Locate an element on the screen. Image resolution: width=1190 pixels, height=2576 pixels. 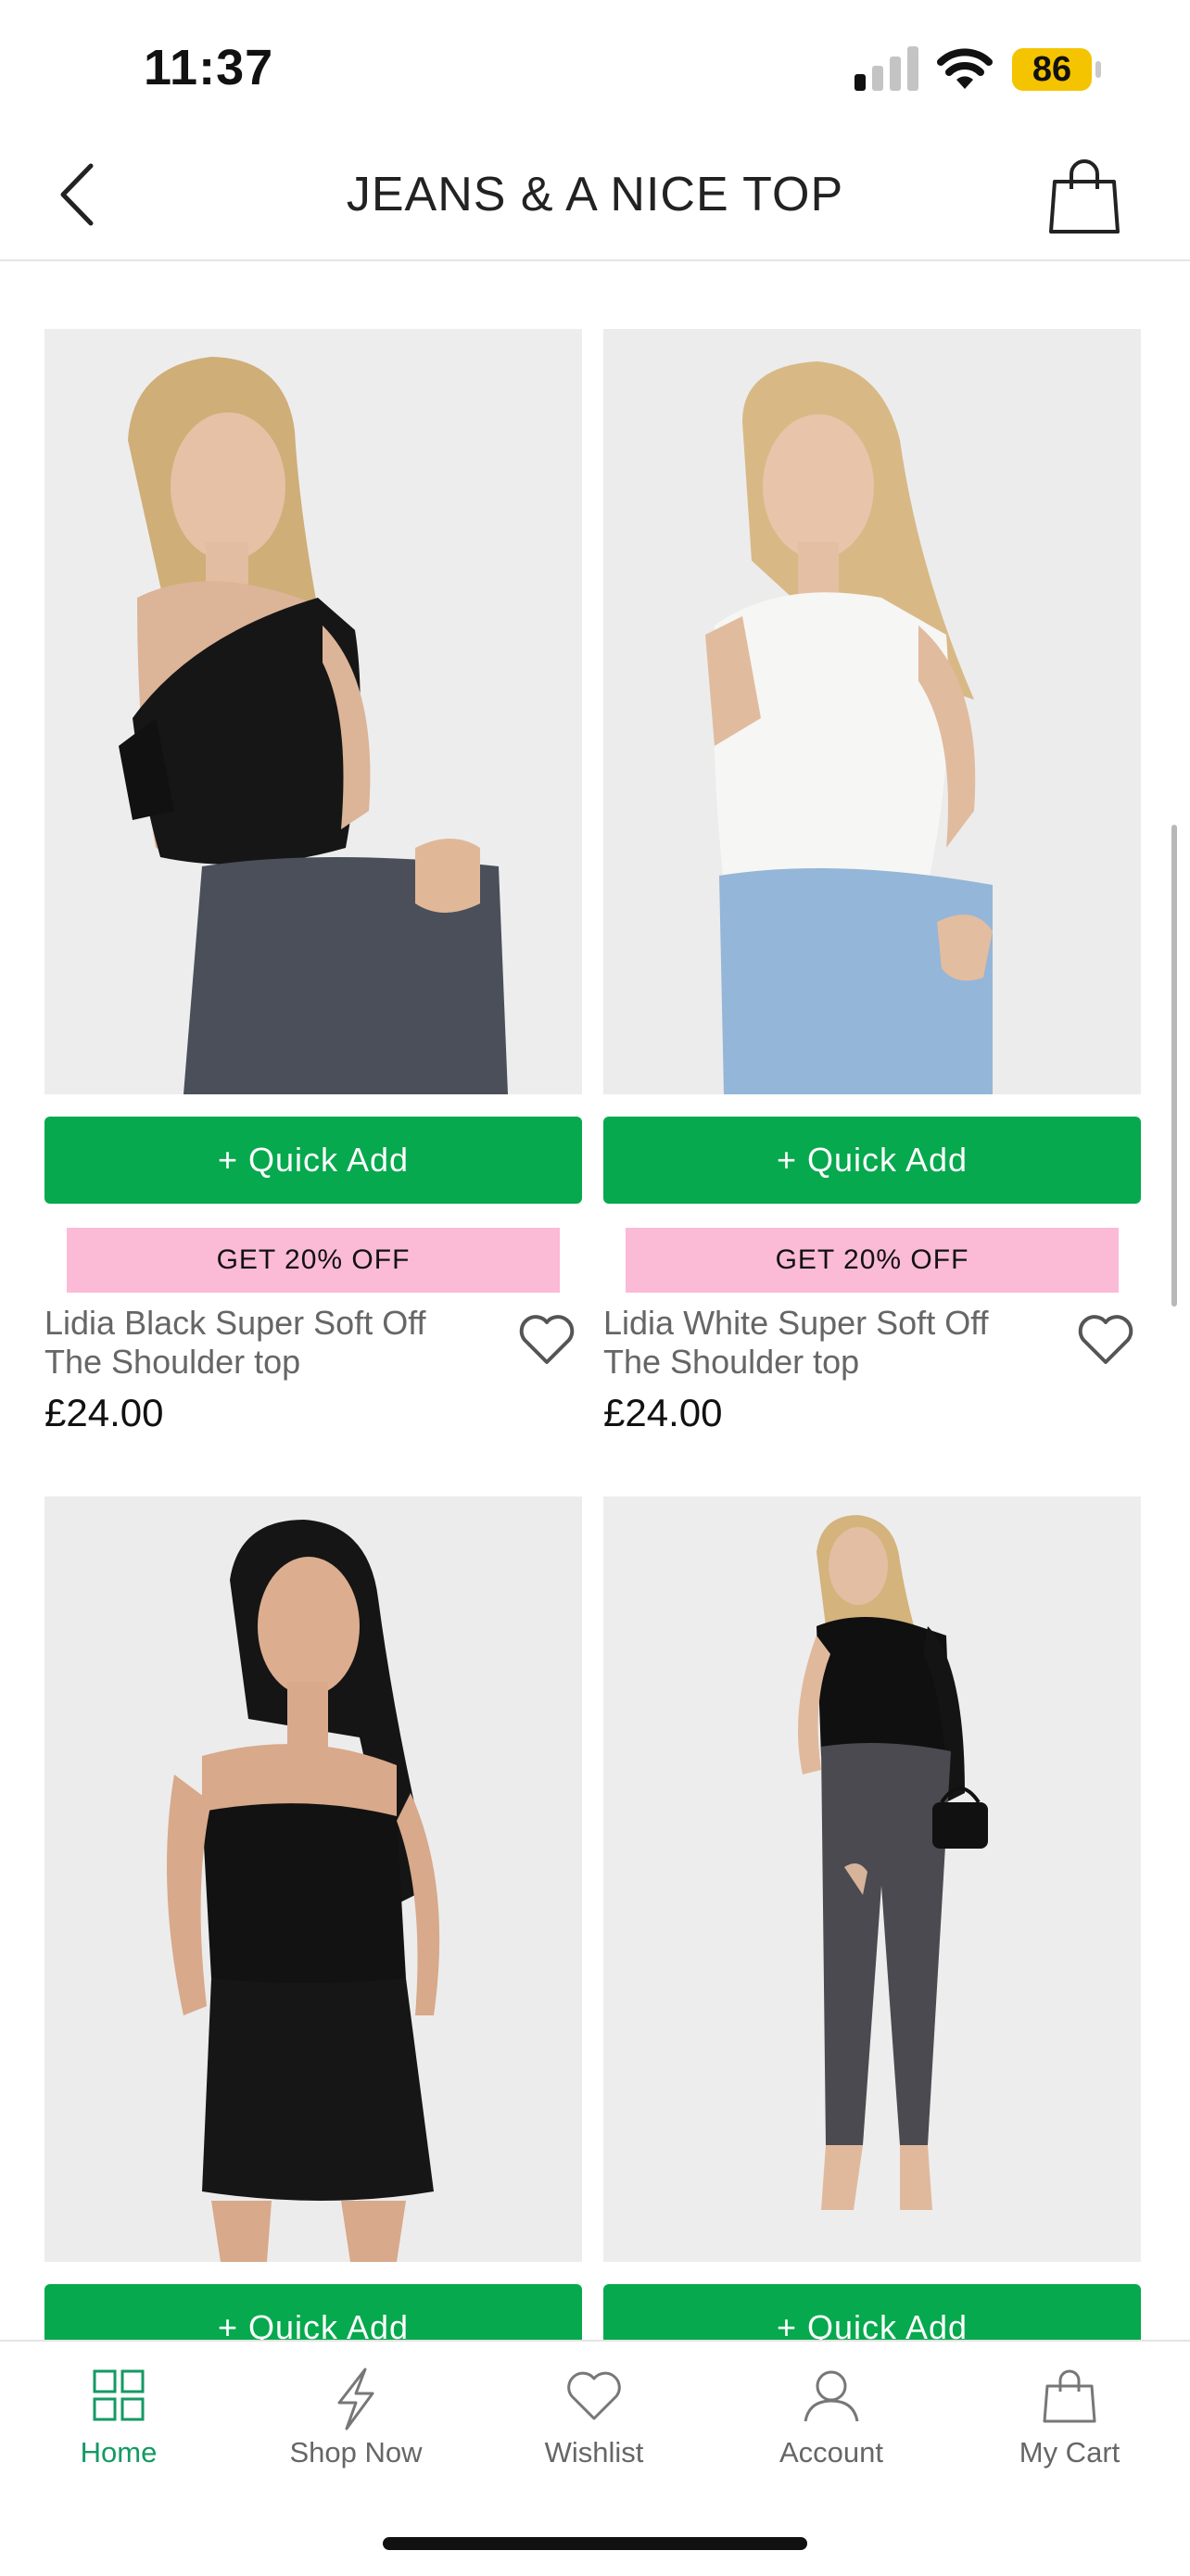
wifi-icon is located at coordinates (965, 68).